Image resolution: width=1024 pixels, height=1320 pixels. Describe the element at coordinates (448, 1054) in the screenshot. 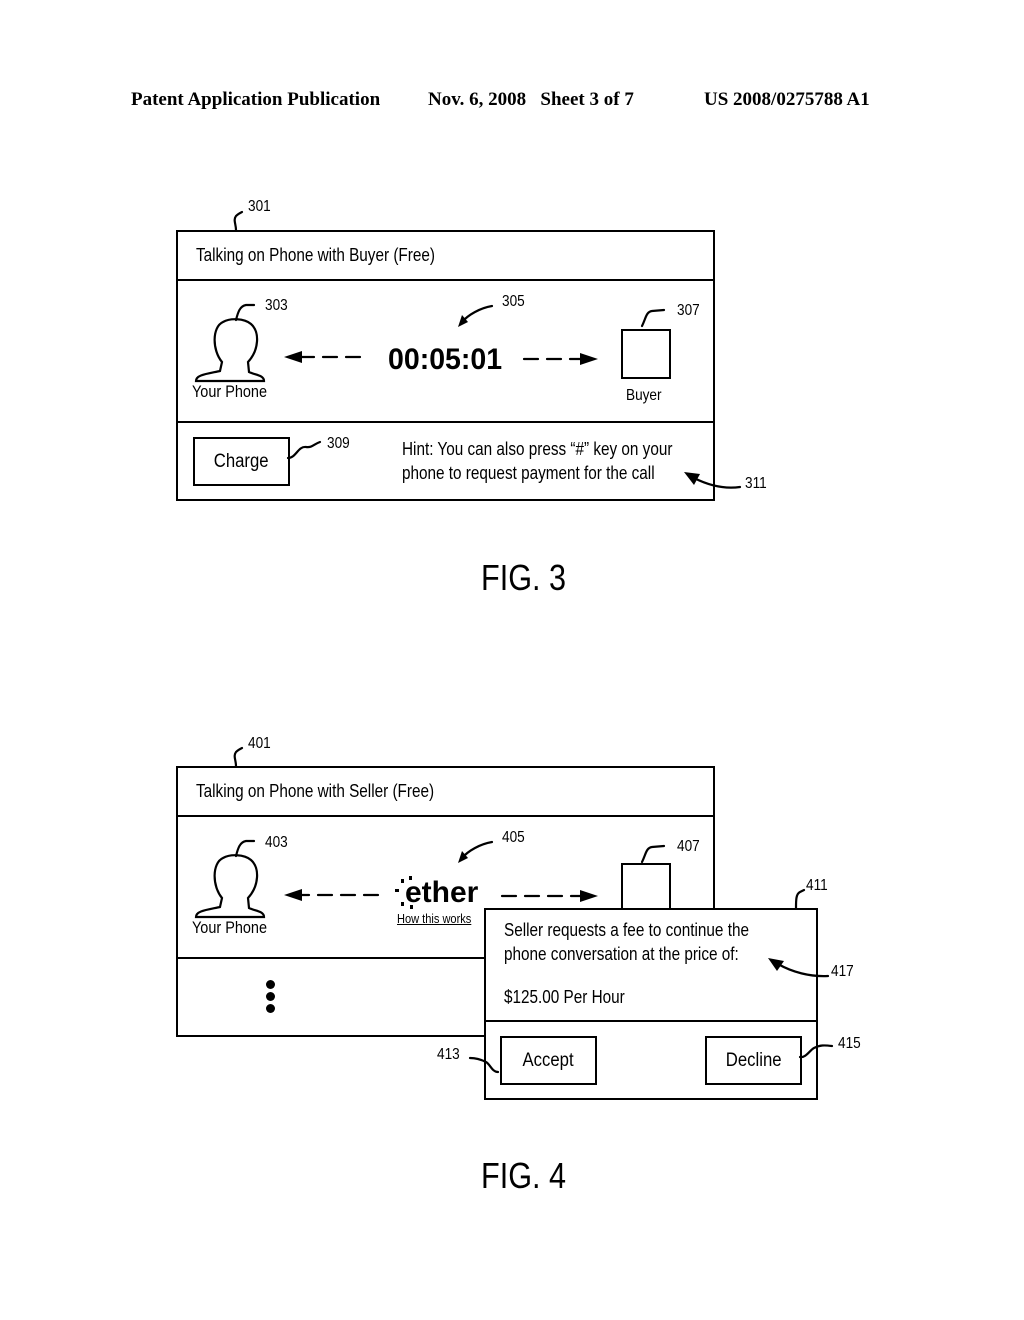

I see `ref-413: 413` at that location.